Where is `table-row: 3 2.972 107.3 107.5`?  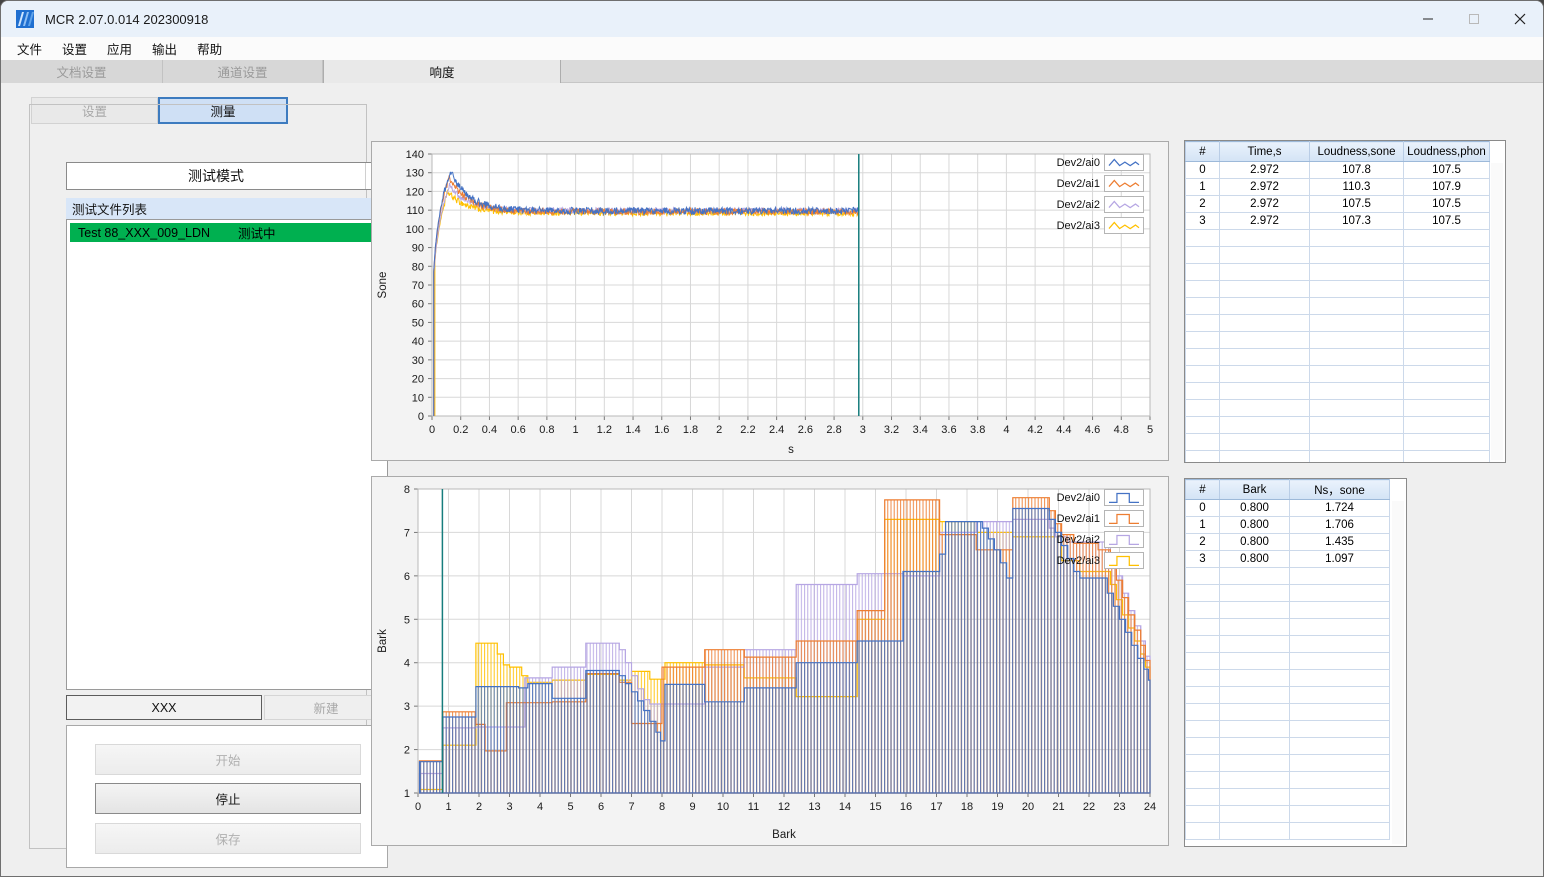
table-row: 3 2.972 107.3 107.5 is located at coordinates (1337, 221).